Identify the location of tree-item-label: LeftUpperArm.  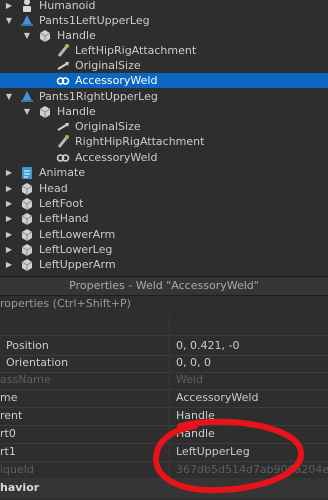
(77, 264).